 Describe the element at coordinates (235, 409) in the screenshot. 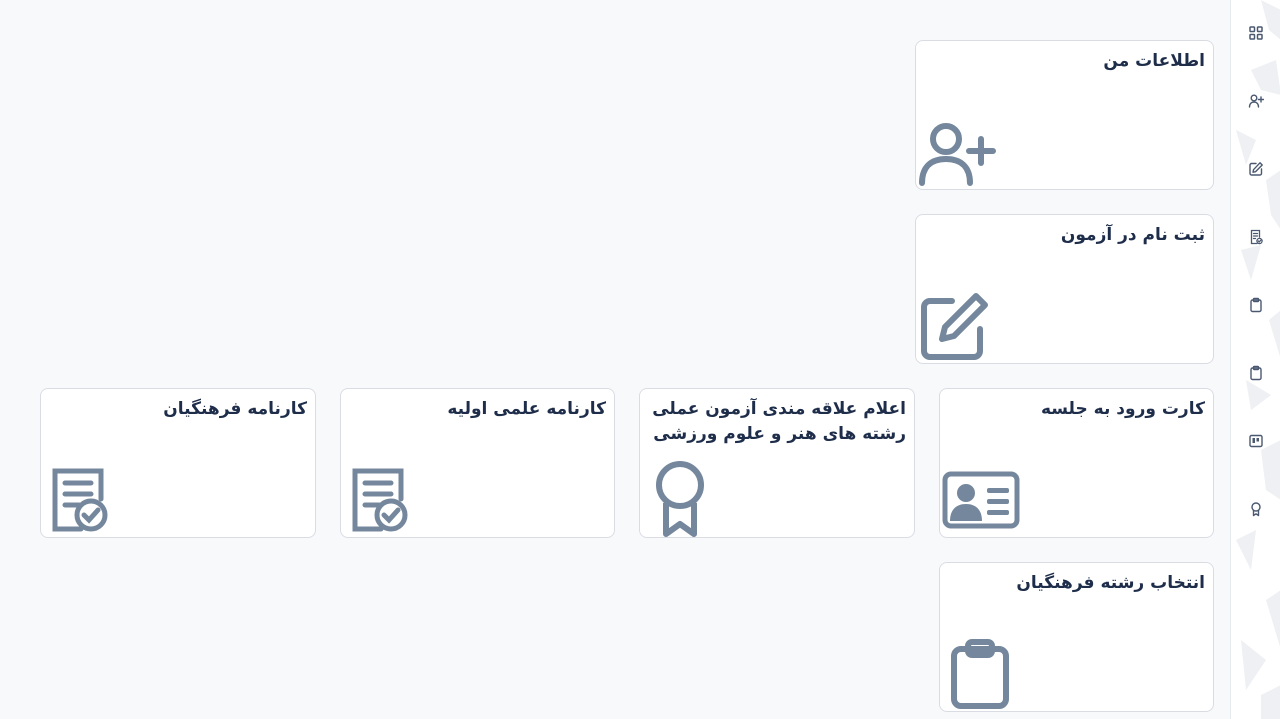

I see `card-title: کارنامه فرهنگیان` at that location.